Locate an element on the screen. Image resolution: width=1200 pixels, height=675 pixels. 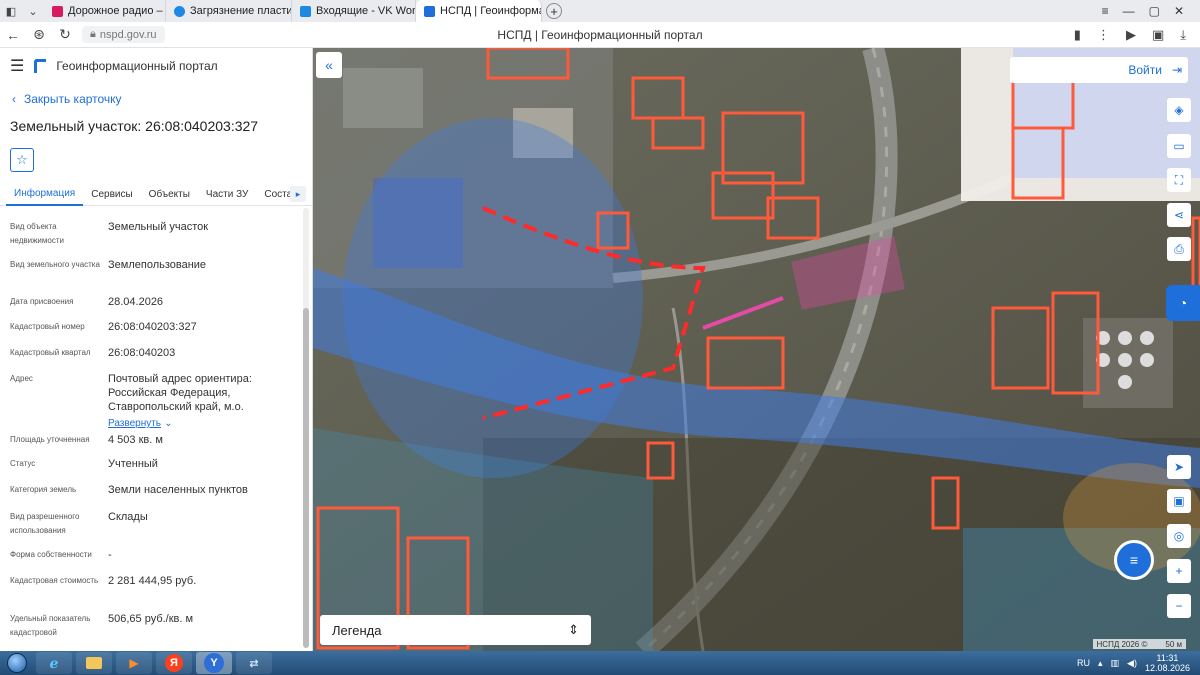
tabs-dropdown-icon: ⌄ is located at coordinates (33, 11).